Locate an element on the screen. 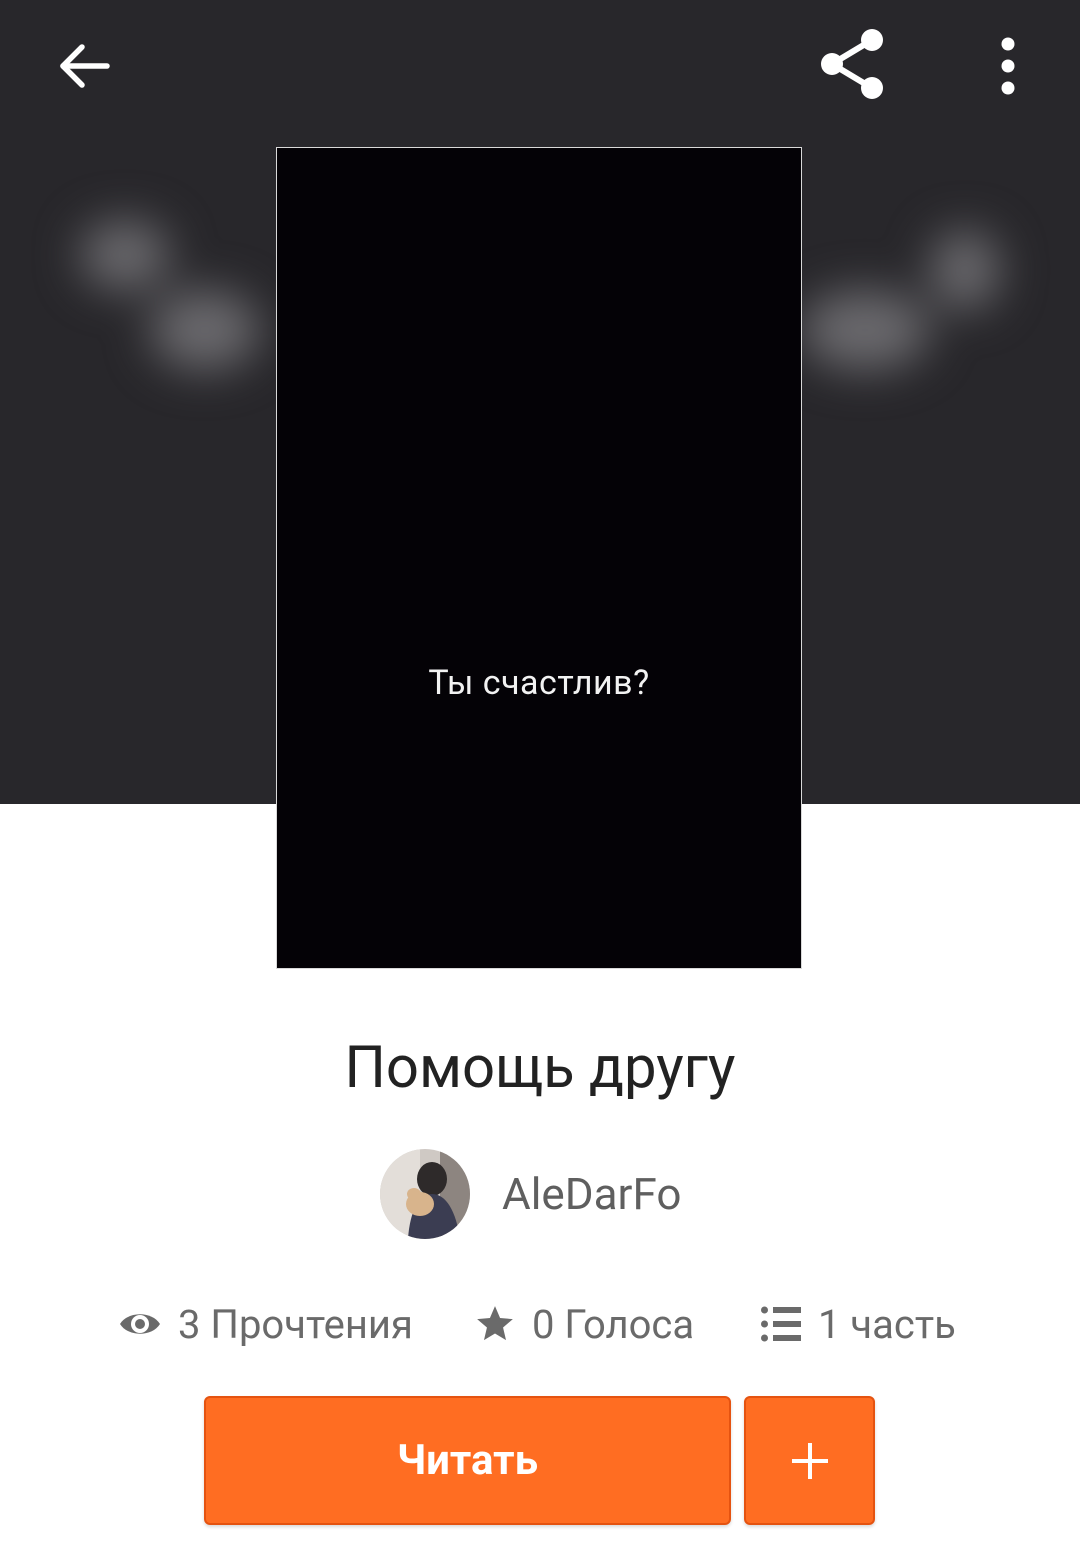 The height and width of the screenshot is (1568, 1080). eye-icon is located at coordinates (140, 1324).